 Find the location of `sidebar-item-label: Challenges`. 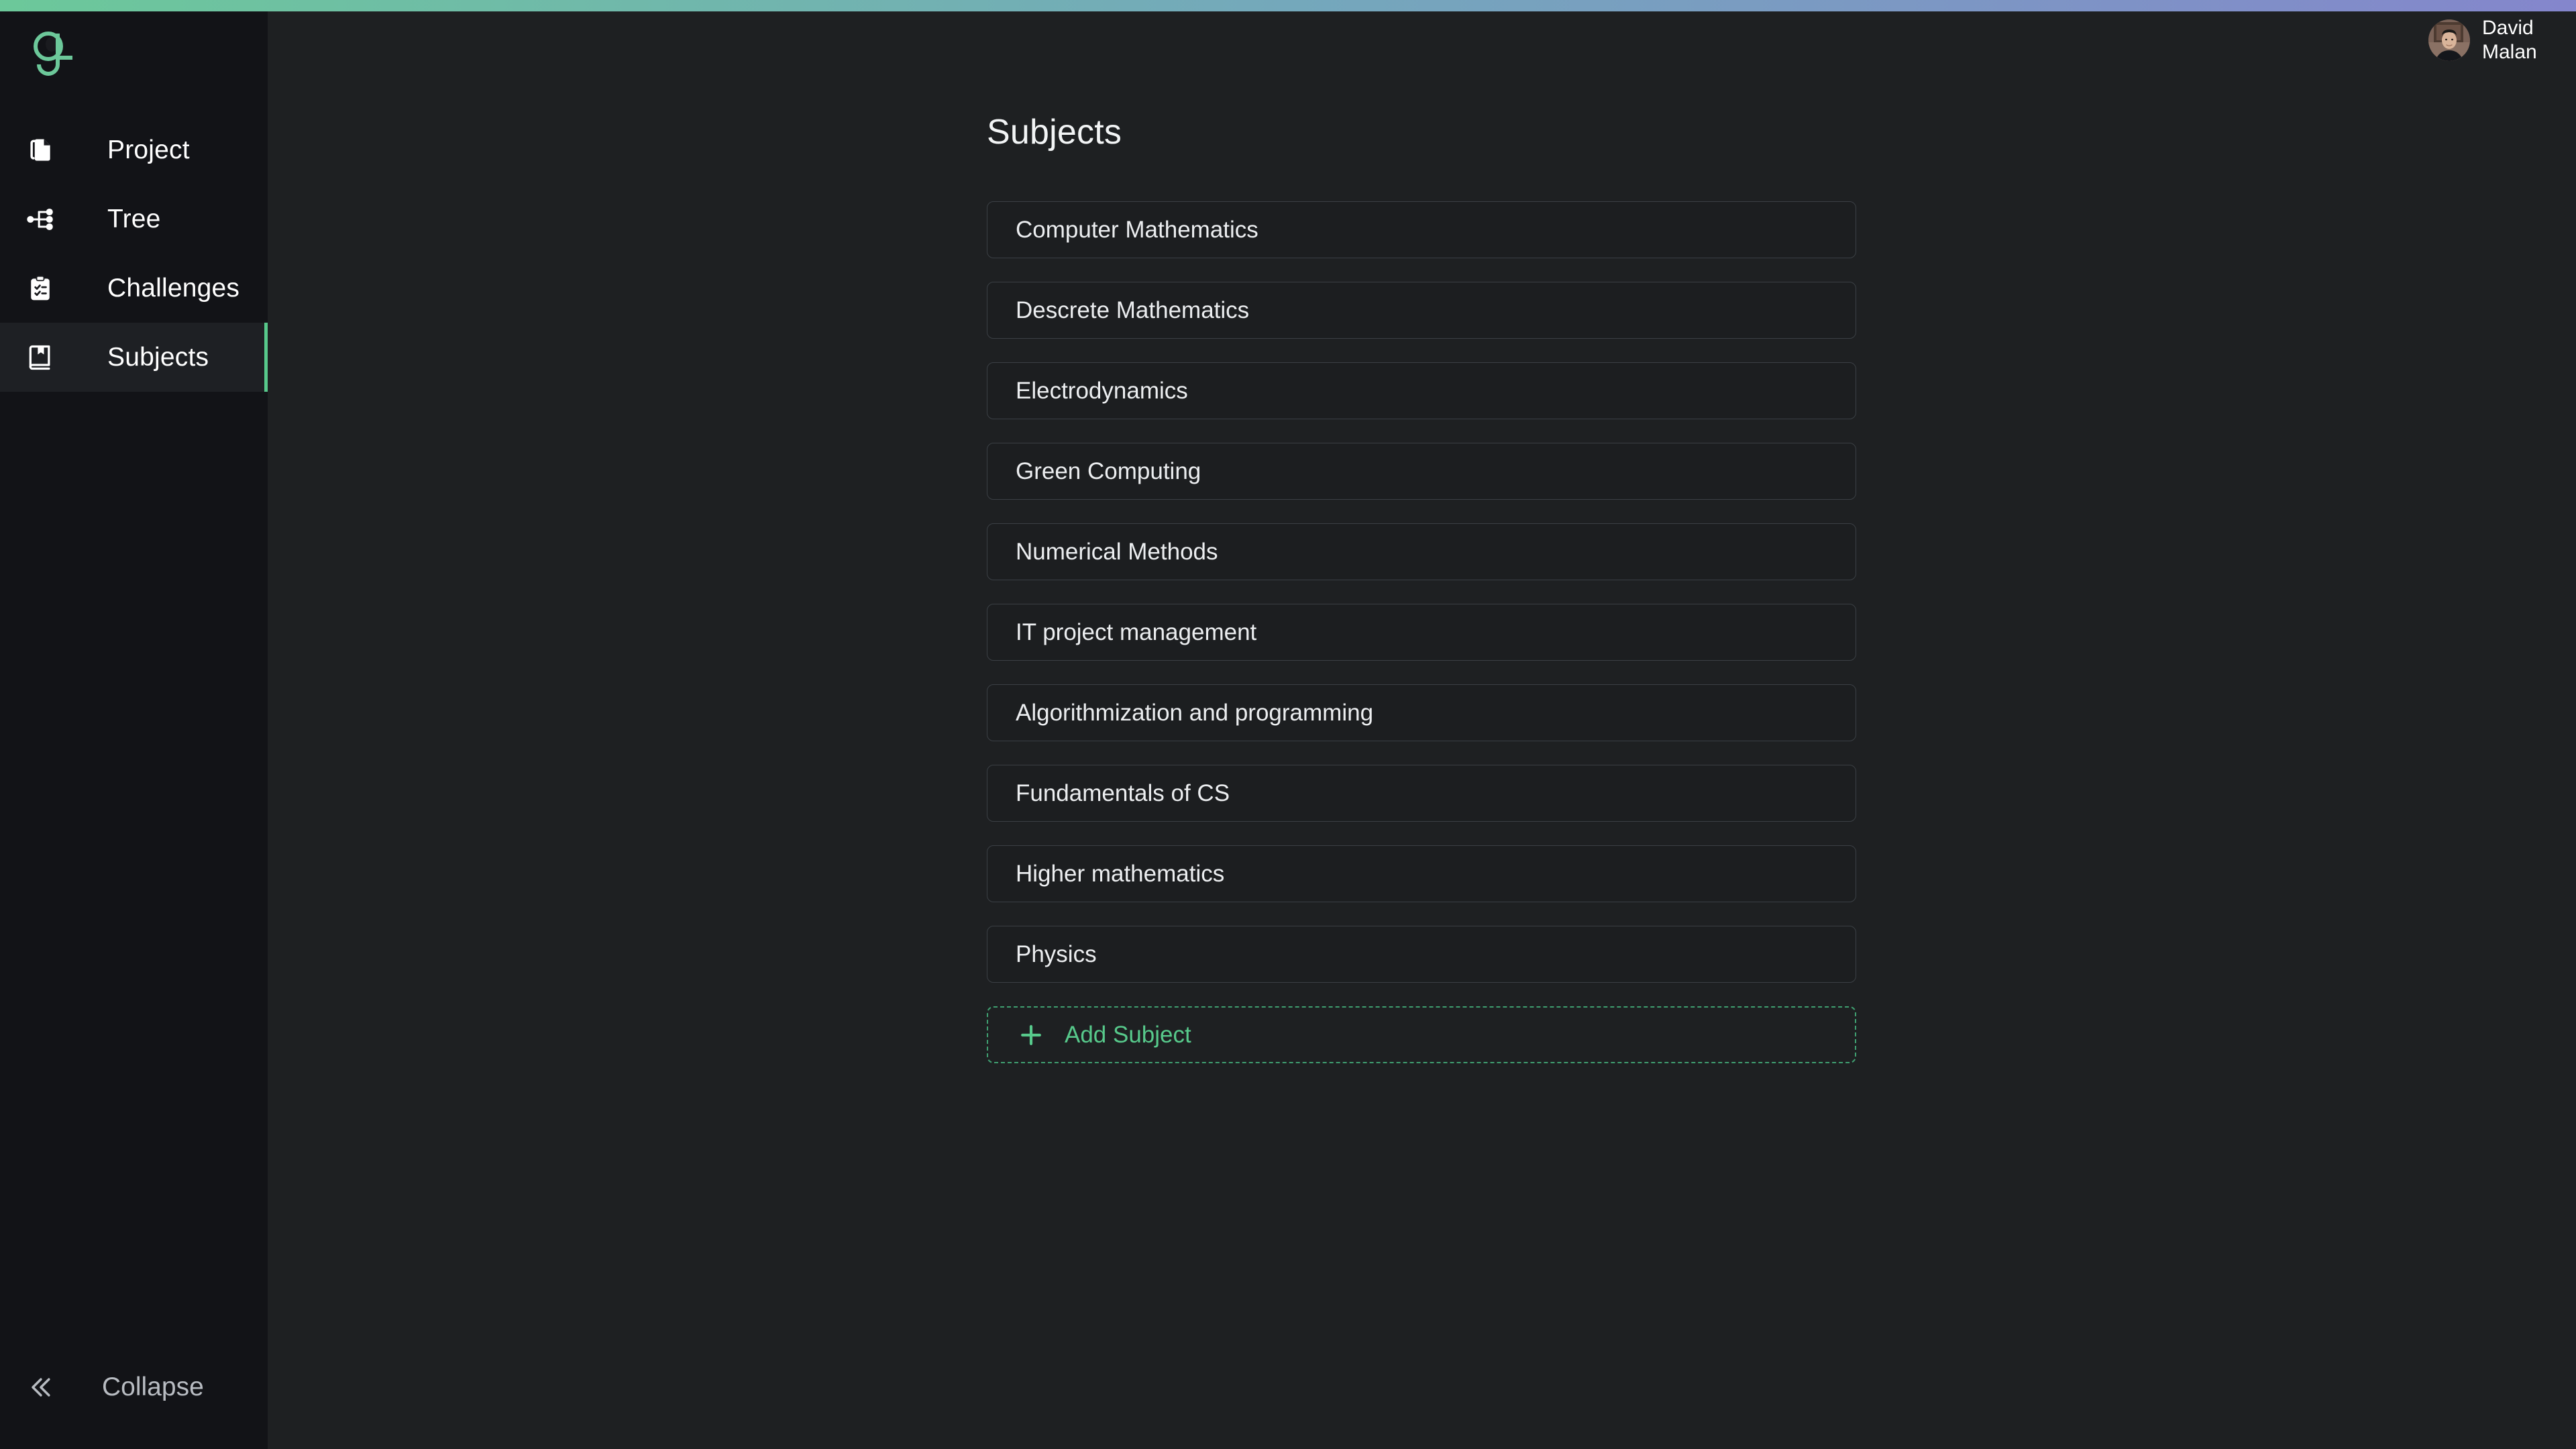

sidebar-item-label: Challenges is located at coordinates (173, 288).